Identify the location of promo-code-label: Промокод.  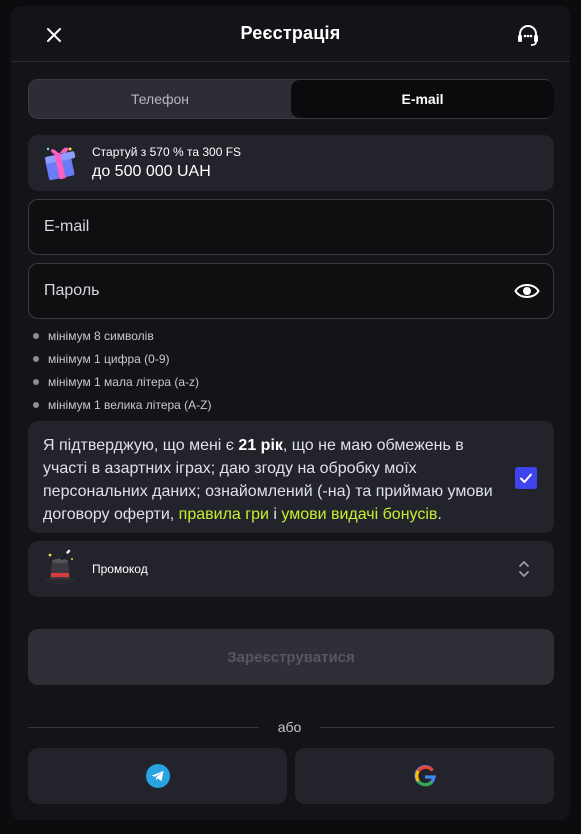
(120, 569).